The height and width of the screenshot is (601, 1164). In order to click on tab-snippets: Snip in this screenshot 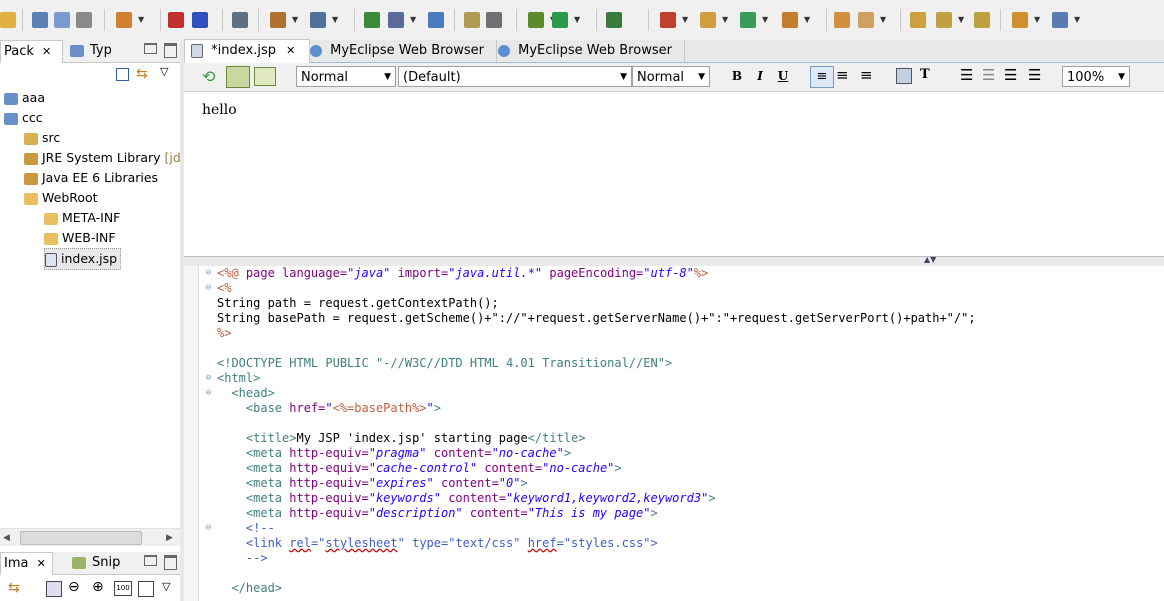, I will do `click(89, 563)`.